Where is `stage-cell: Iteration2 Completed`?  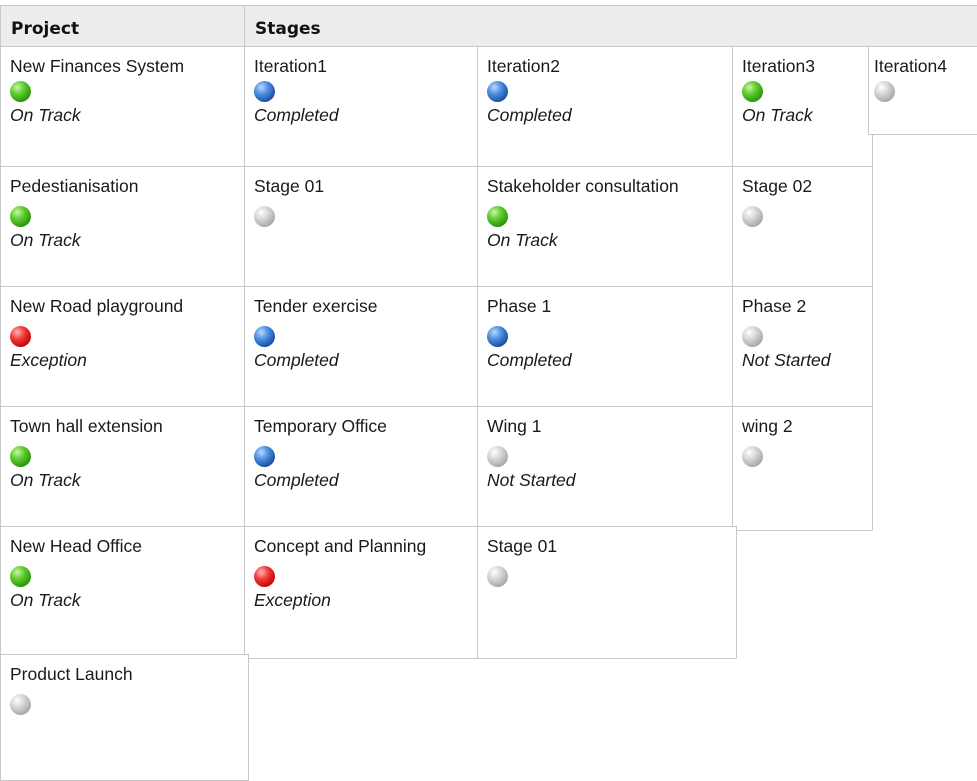
stage-cell: Iteration2 Completed is located at coordinates (607, 108).